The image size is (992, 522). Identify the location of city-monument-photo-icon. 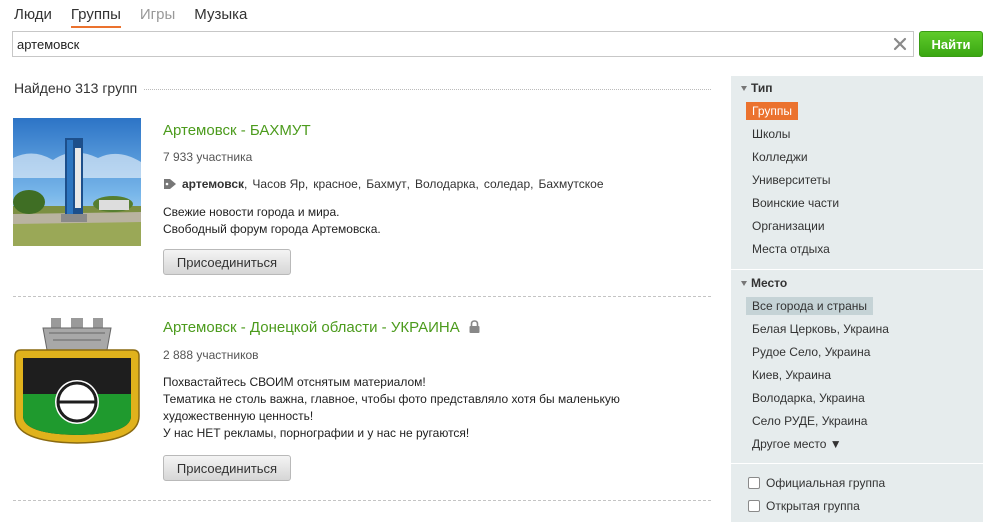
(77, 182).